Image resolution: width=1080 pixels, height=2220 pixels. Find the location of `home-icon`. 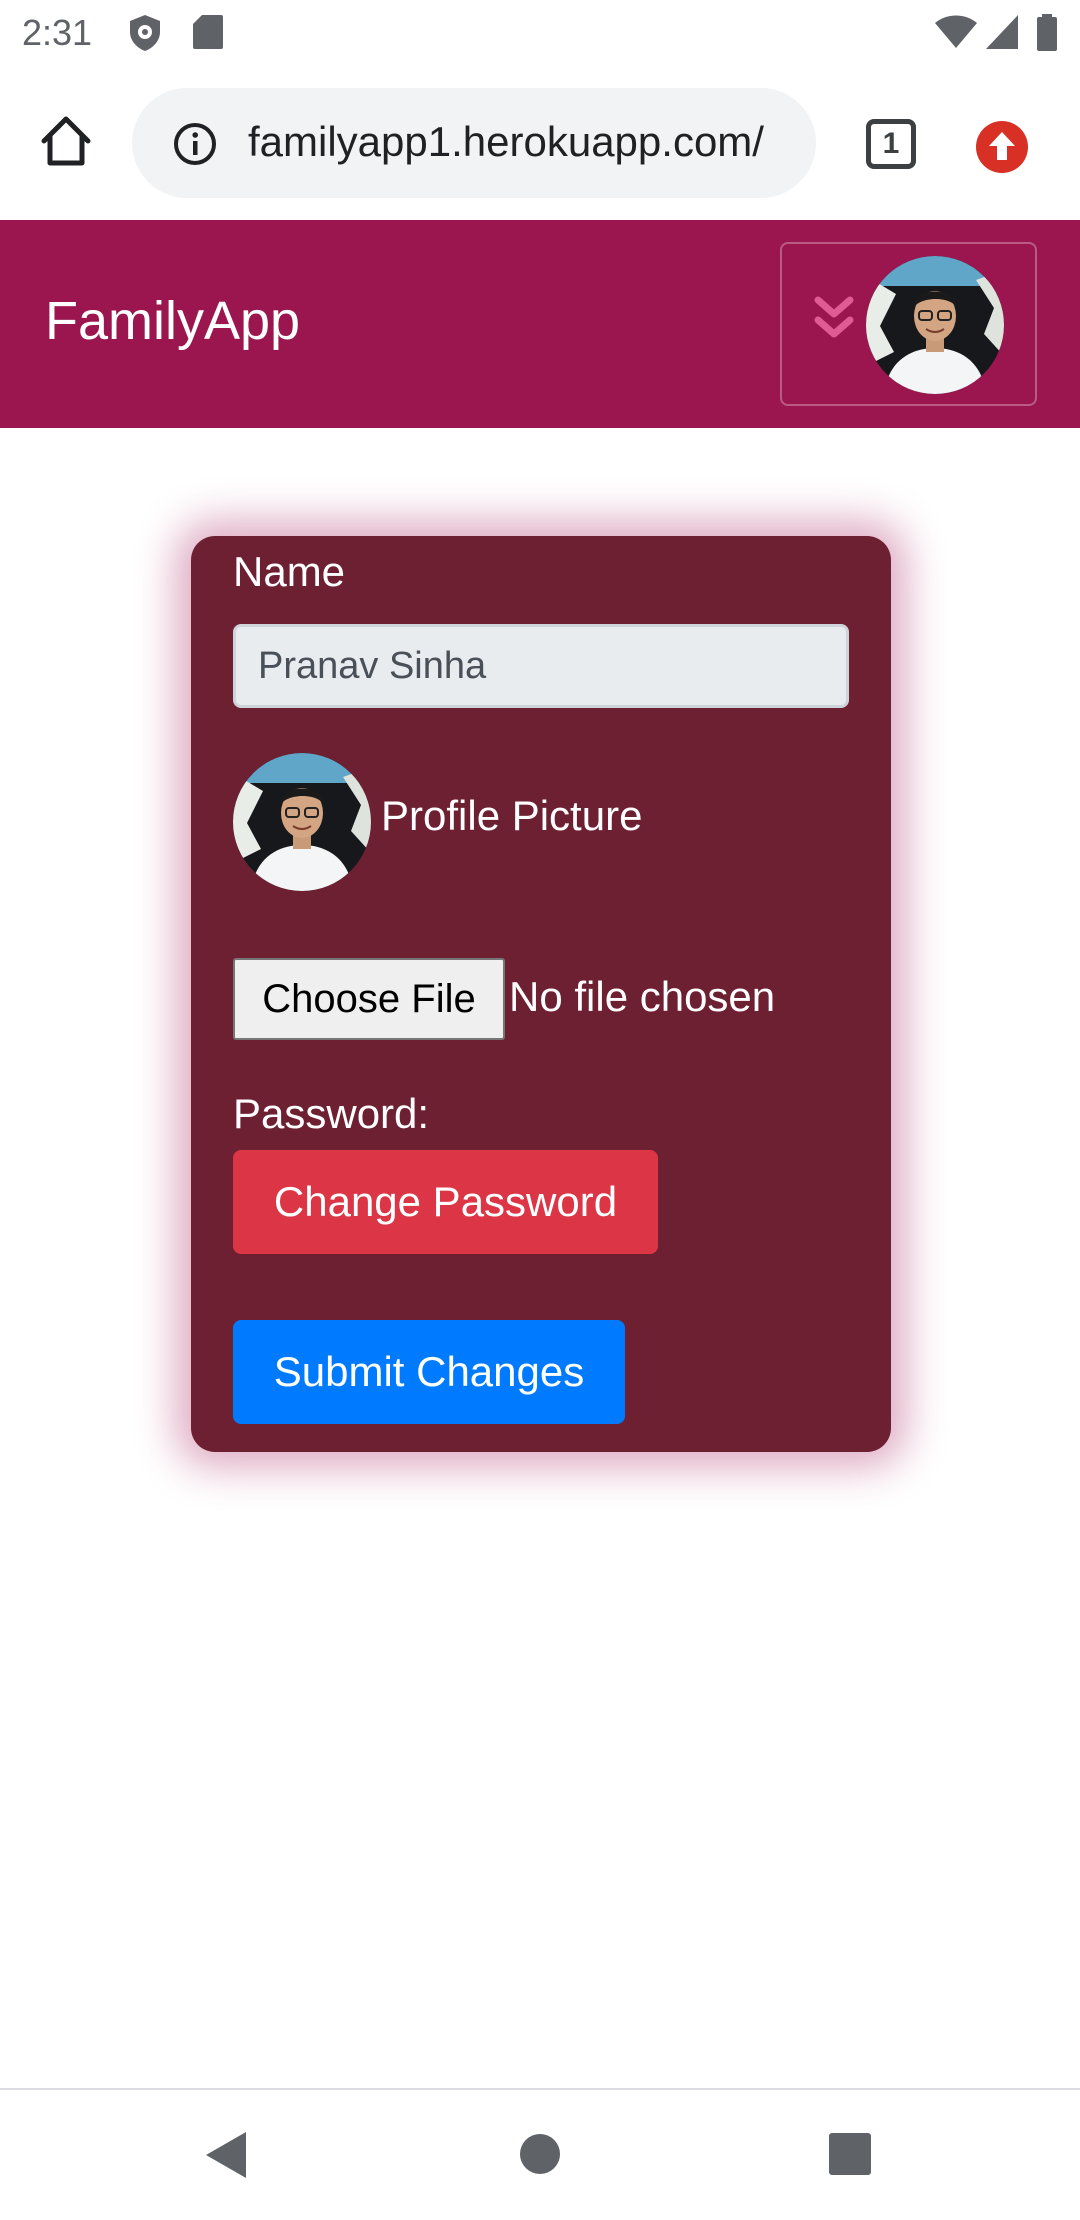

home-icon is located at coordinates (66, 141).